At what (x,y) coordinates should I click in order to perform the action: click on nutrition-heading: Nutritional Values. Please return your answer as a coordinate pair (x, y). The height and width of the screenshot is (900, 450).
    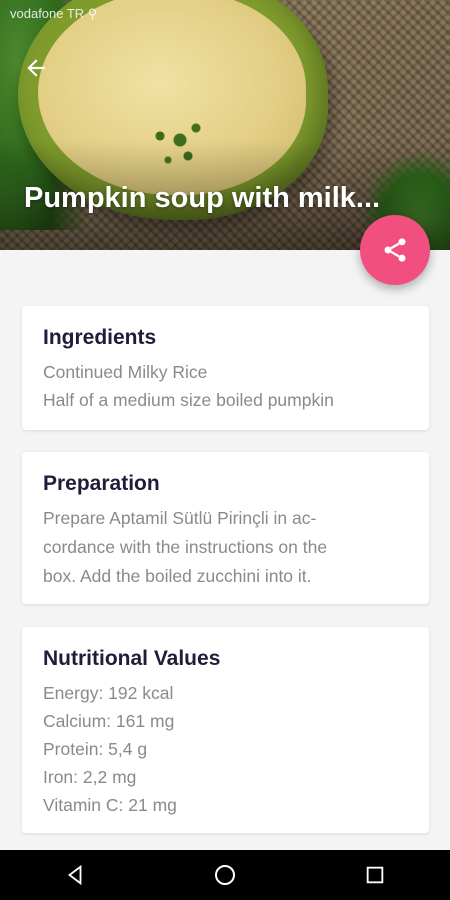
    Looking at the image, I should click on (132, 658).